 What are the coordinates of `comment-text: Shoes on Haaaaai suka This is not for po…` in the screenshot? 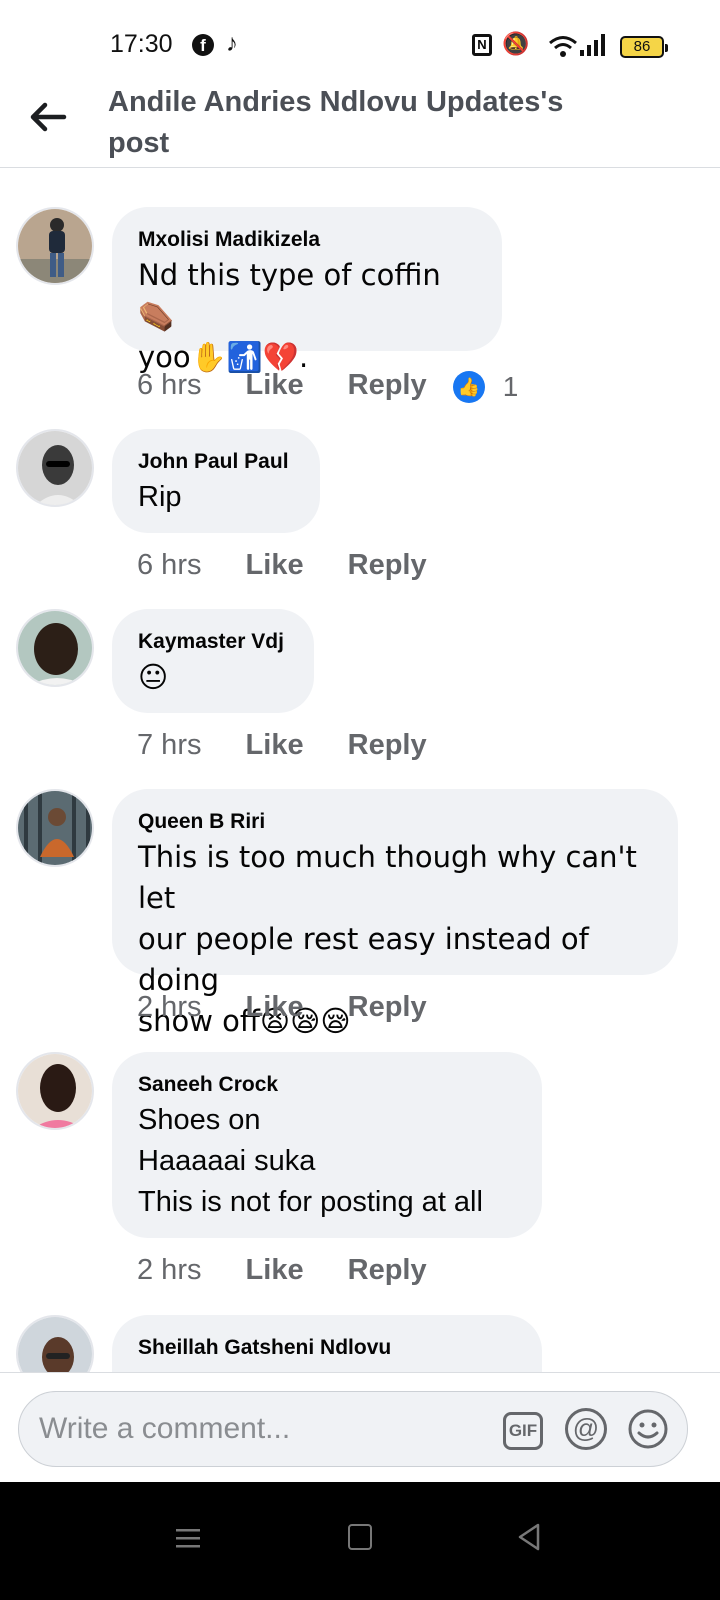 It's located at (310, 1161).